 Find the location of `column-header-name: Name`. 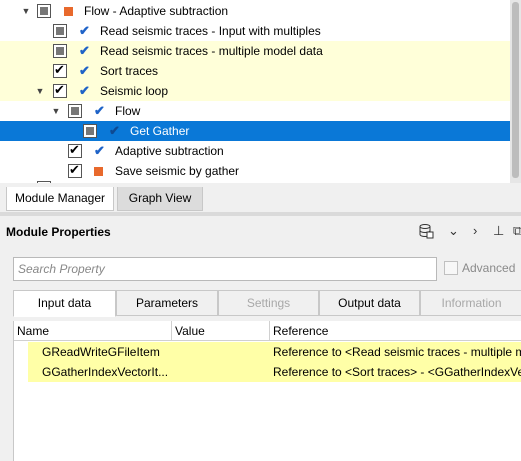

column-header-name: Name is located at coordinates (93, 331).